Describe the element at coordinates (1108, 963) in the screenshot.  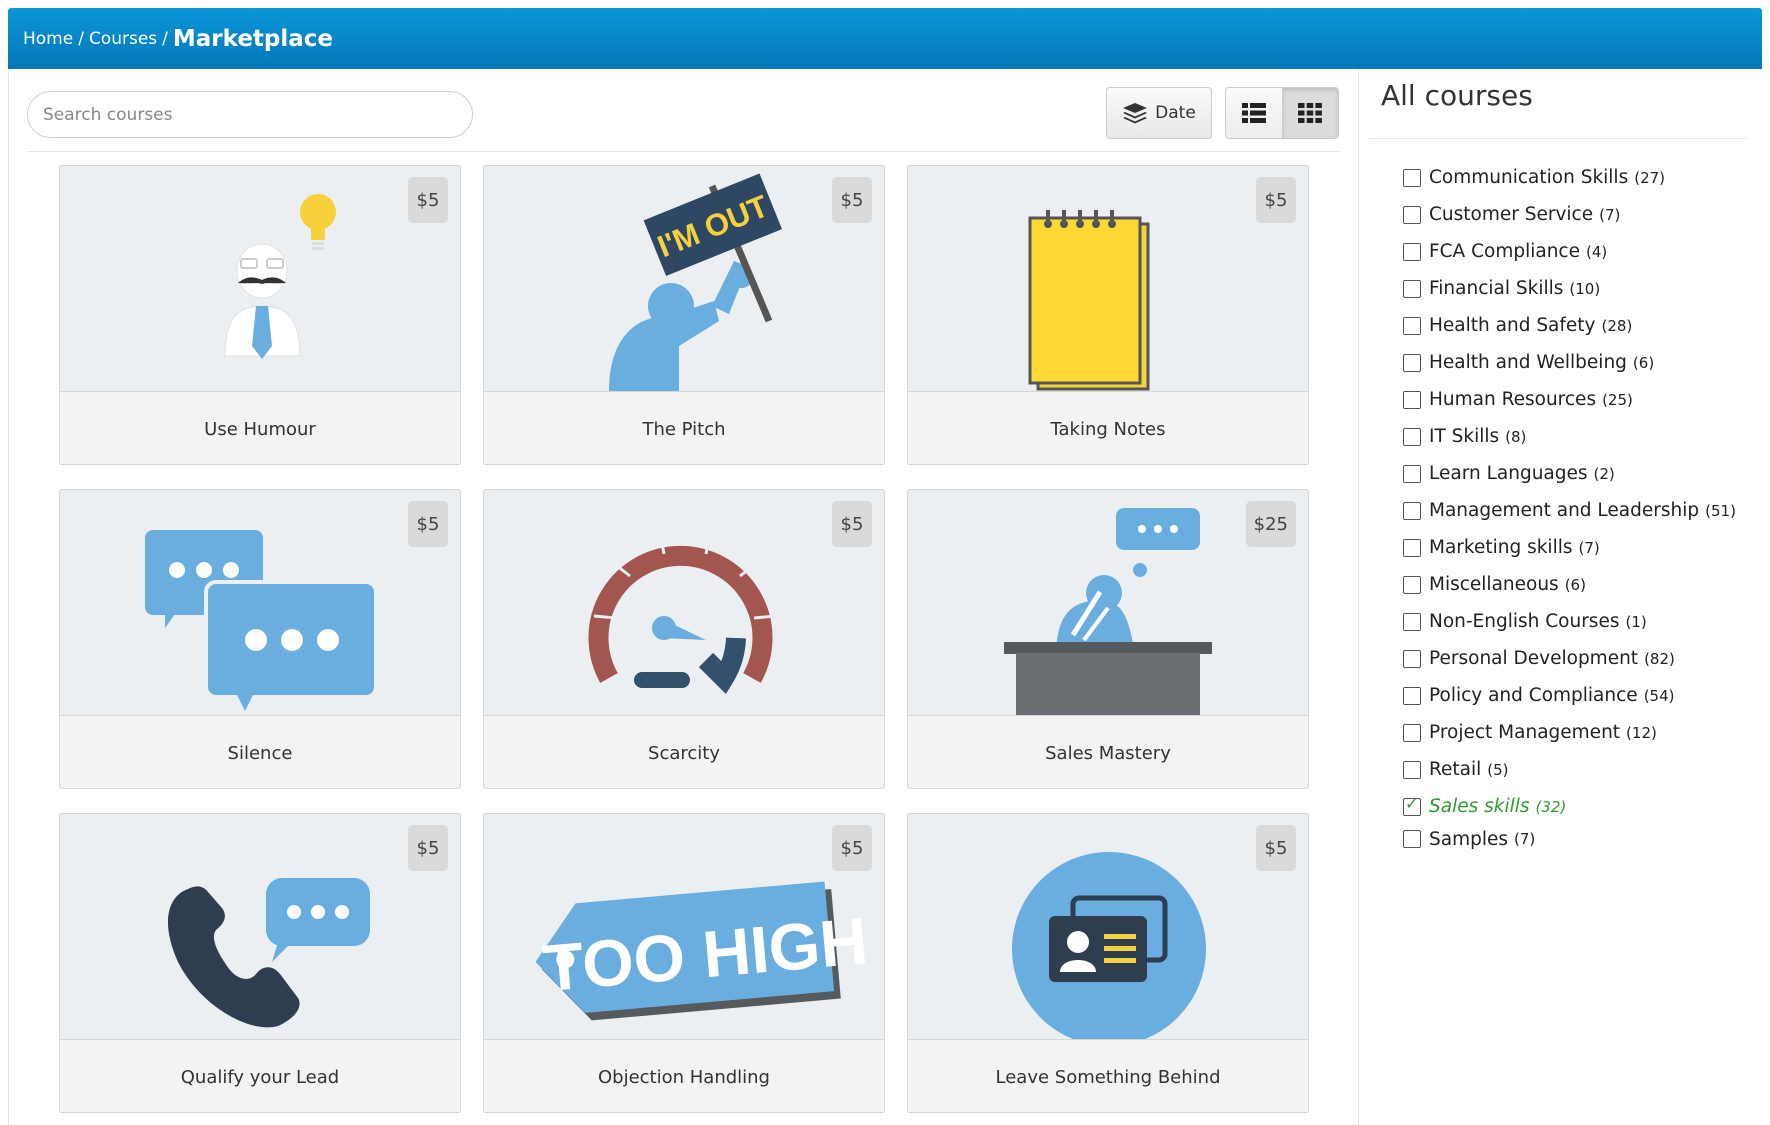
I see `course-card: $5 Leave Something Behind` at that location.